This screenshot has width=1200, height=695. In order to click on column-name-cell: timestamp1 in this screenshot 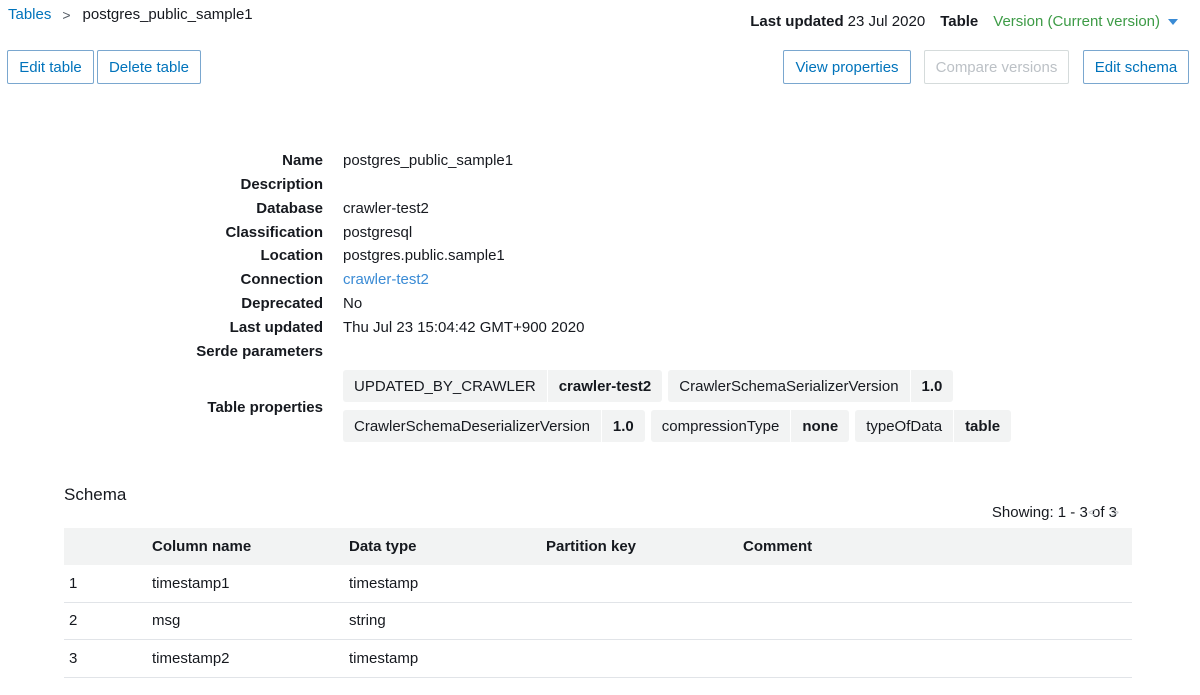, I will do `click(191, 583)`.